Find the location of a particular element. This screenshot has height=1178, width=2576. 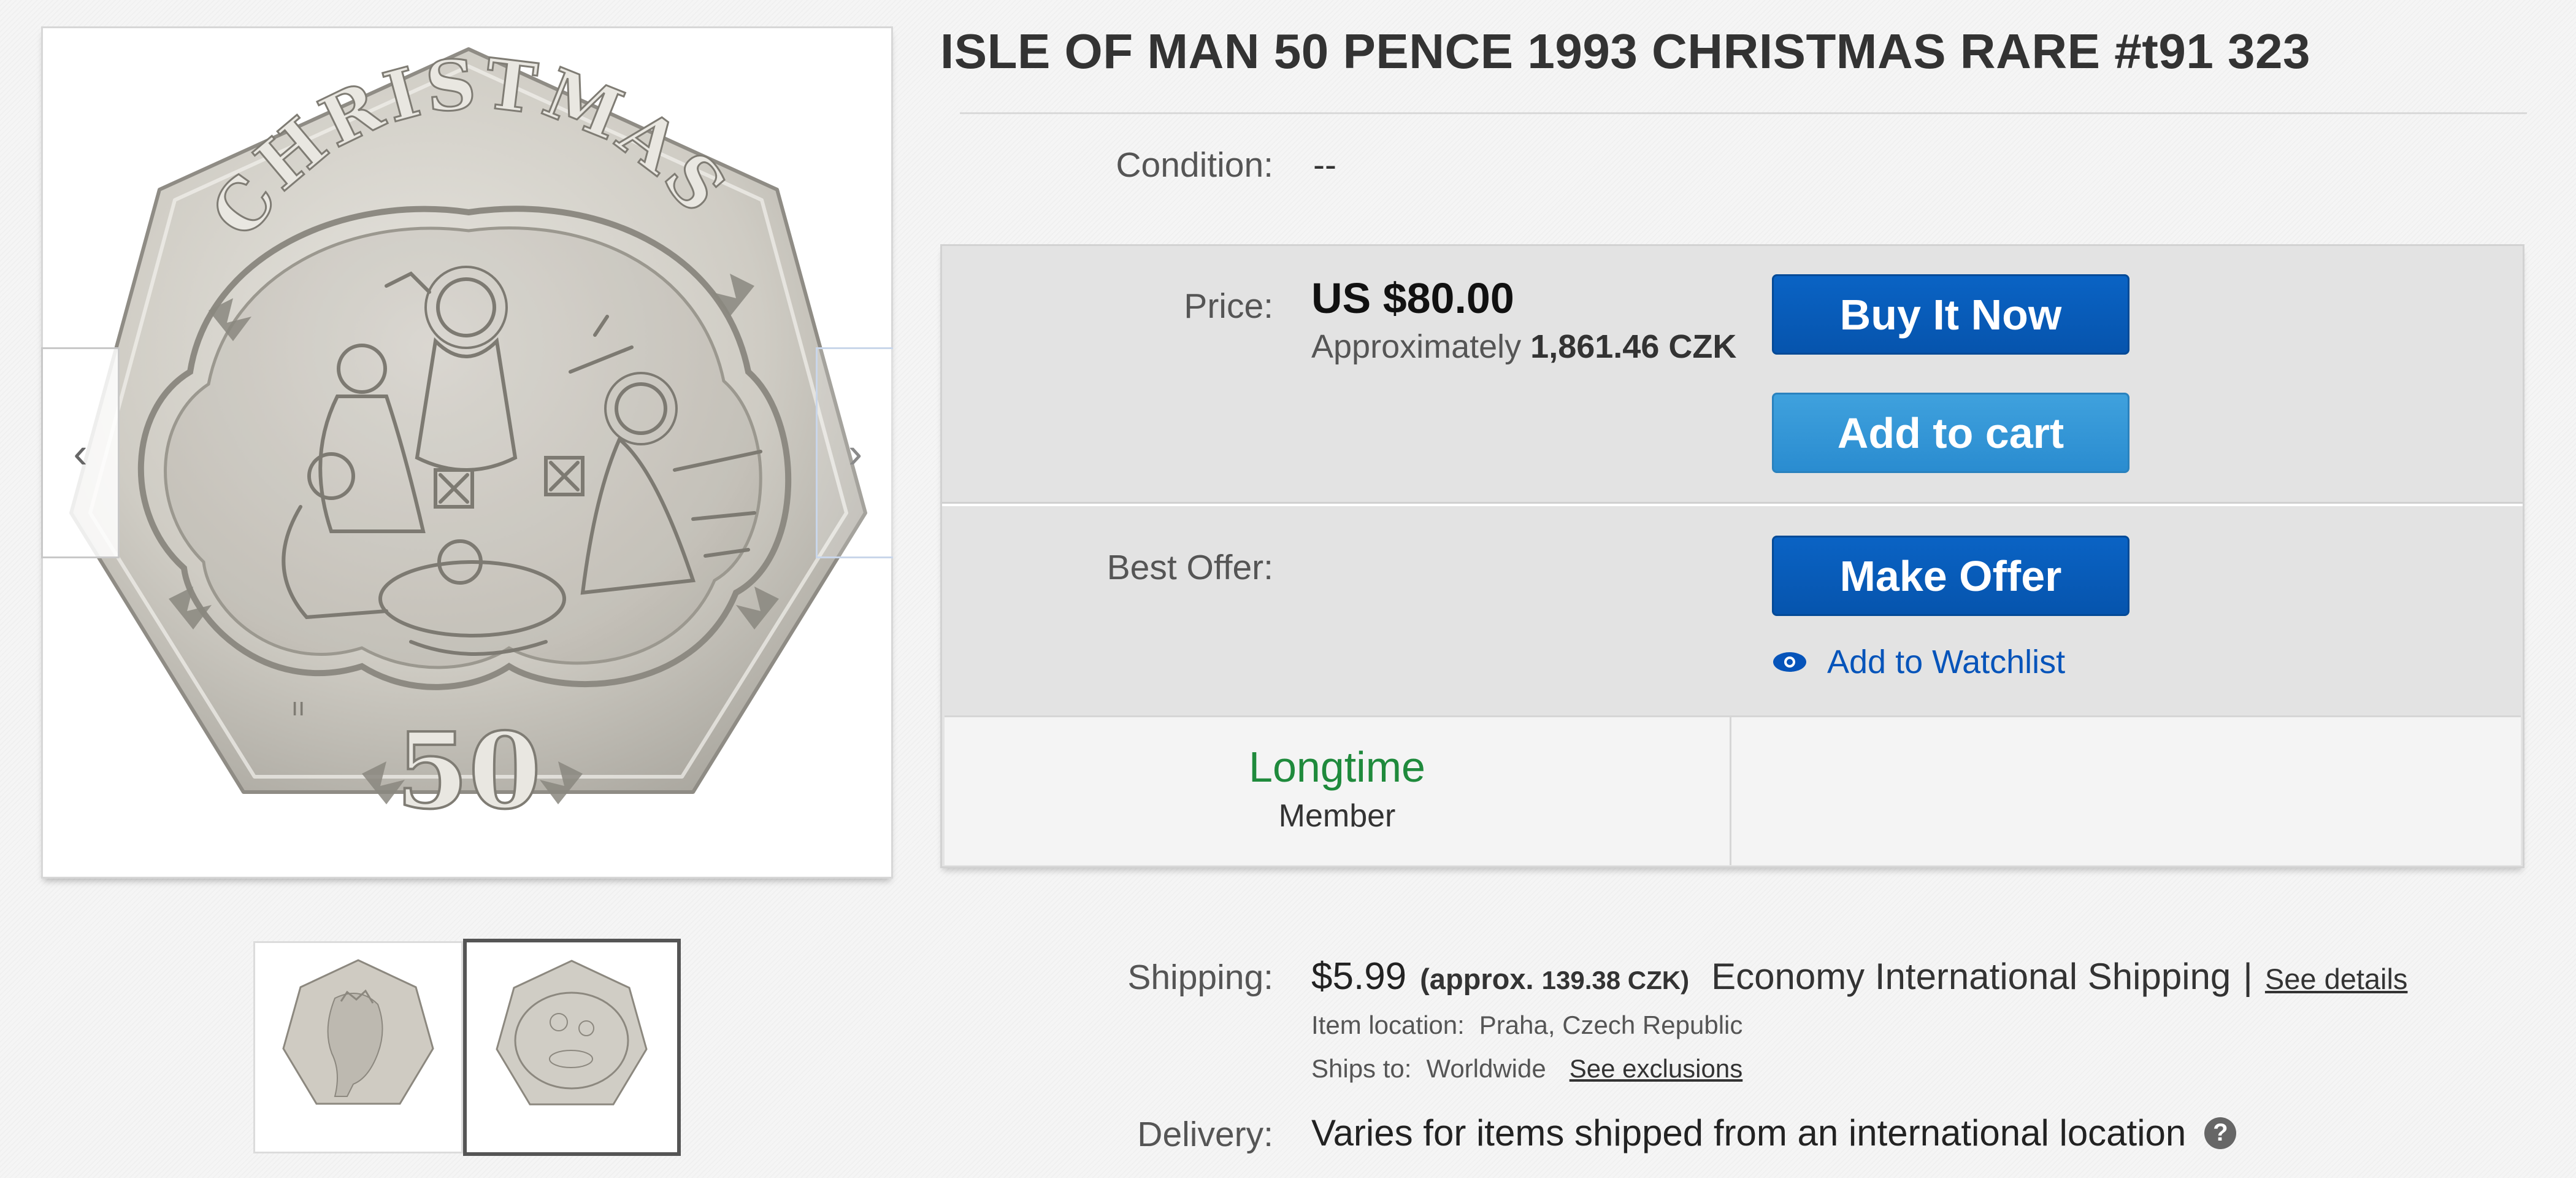

price-label: Price: is located at coordinates (1228, 306).